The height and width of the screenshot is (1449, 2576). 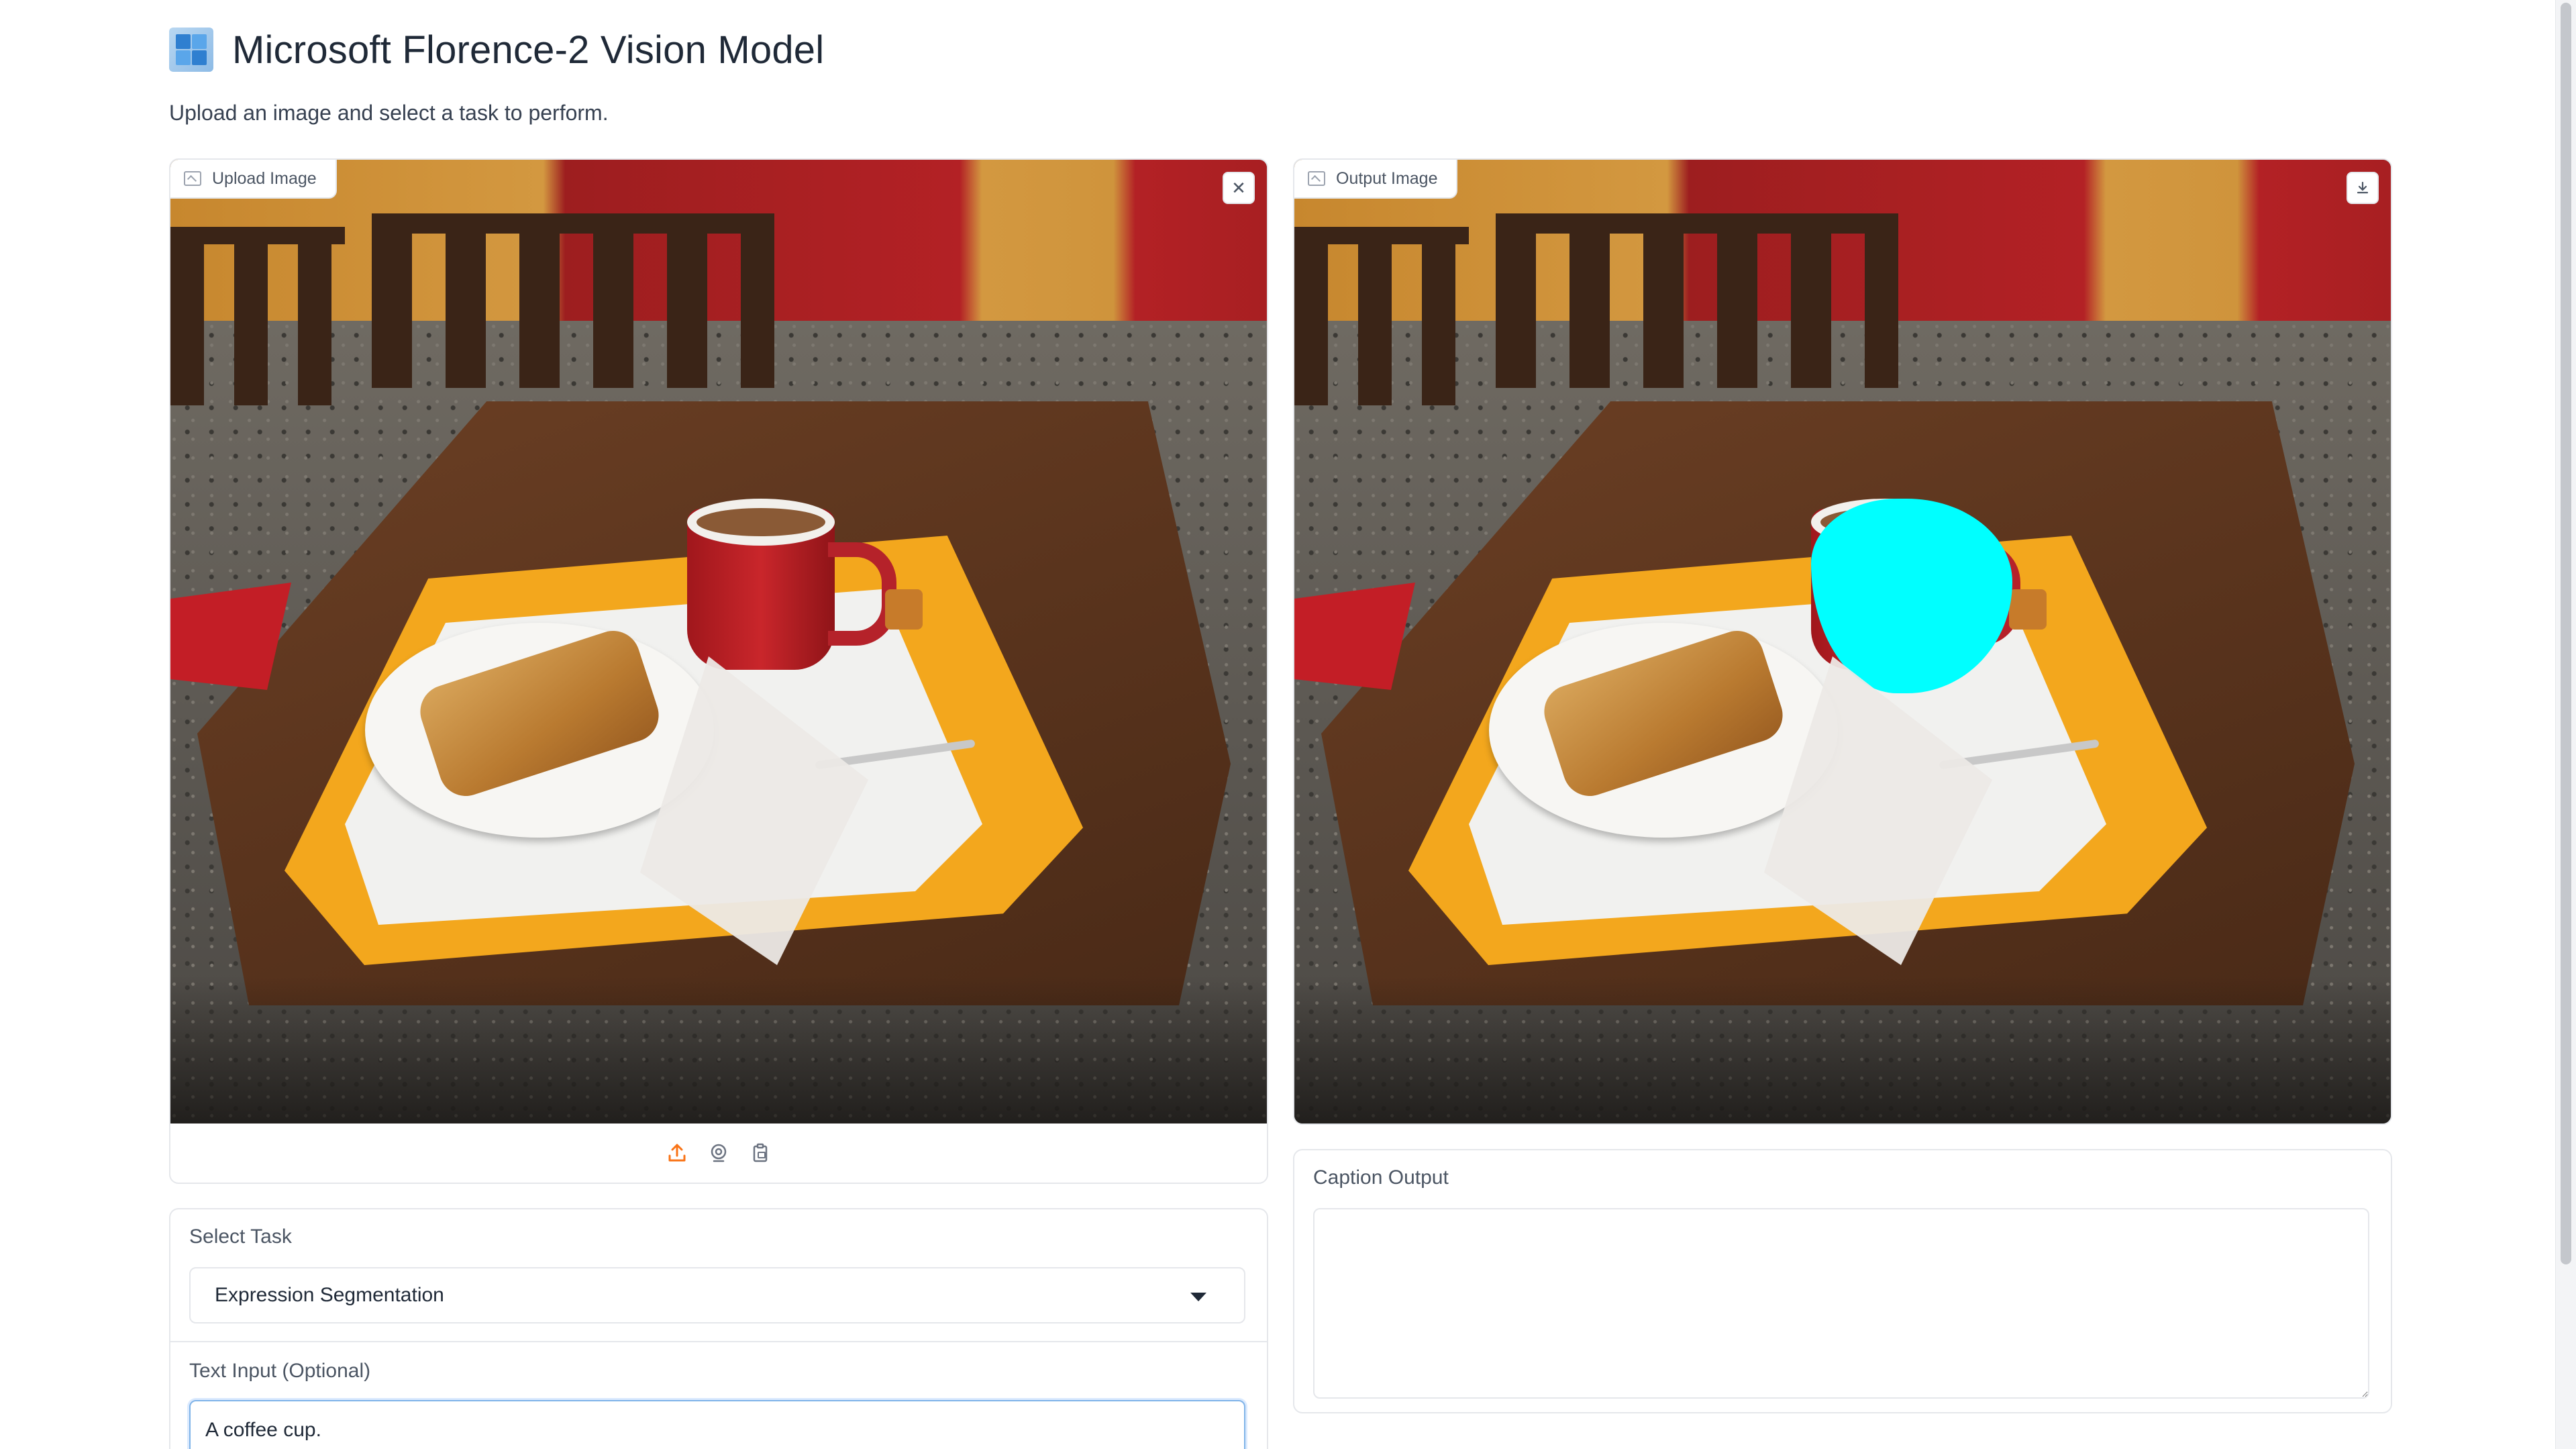 I want to click on task-dropdown-value: Expression Segmentation, so click(x=329, y=1295).